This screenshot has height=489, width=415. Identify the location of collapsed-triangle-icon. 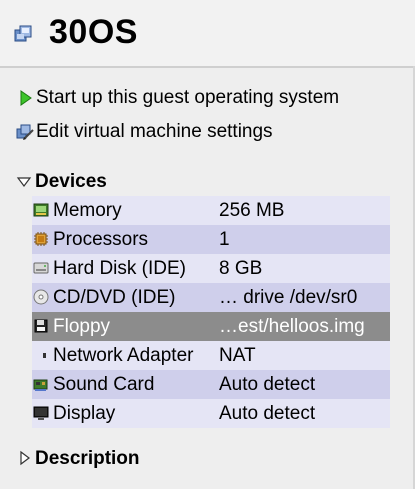
(25, 458).